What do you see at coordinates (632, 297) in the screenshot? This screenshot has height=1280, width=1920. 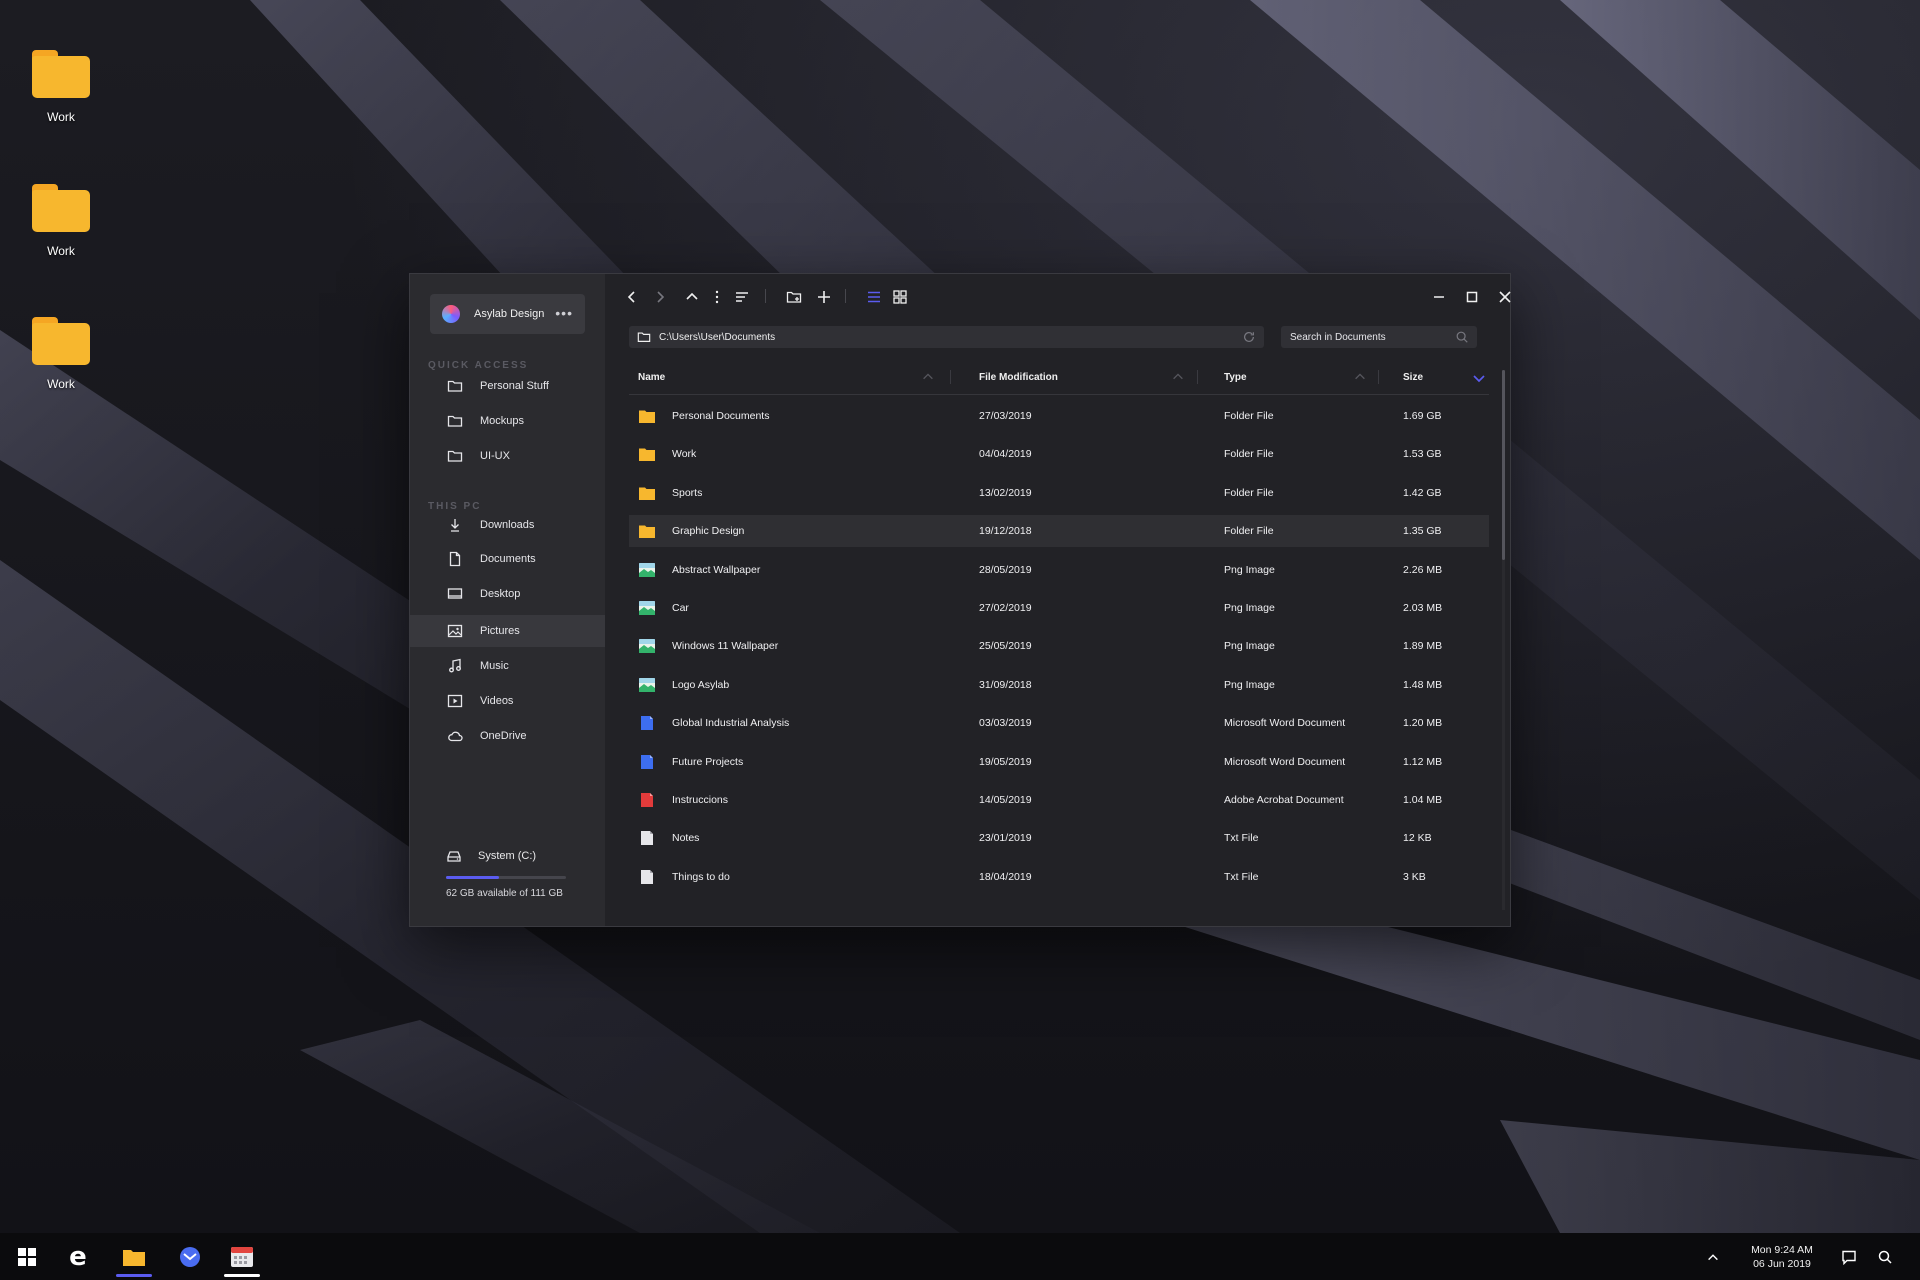 I see `back-button` at bounding box center [632, 297].